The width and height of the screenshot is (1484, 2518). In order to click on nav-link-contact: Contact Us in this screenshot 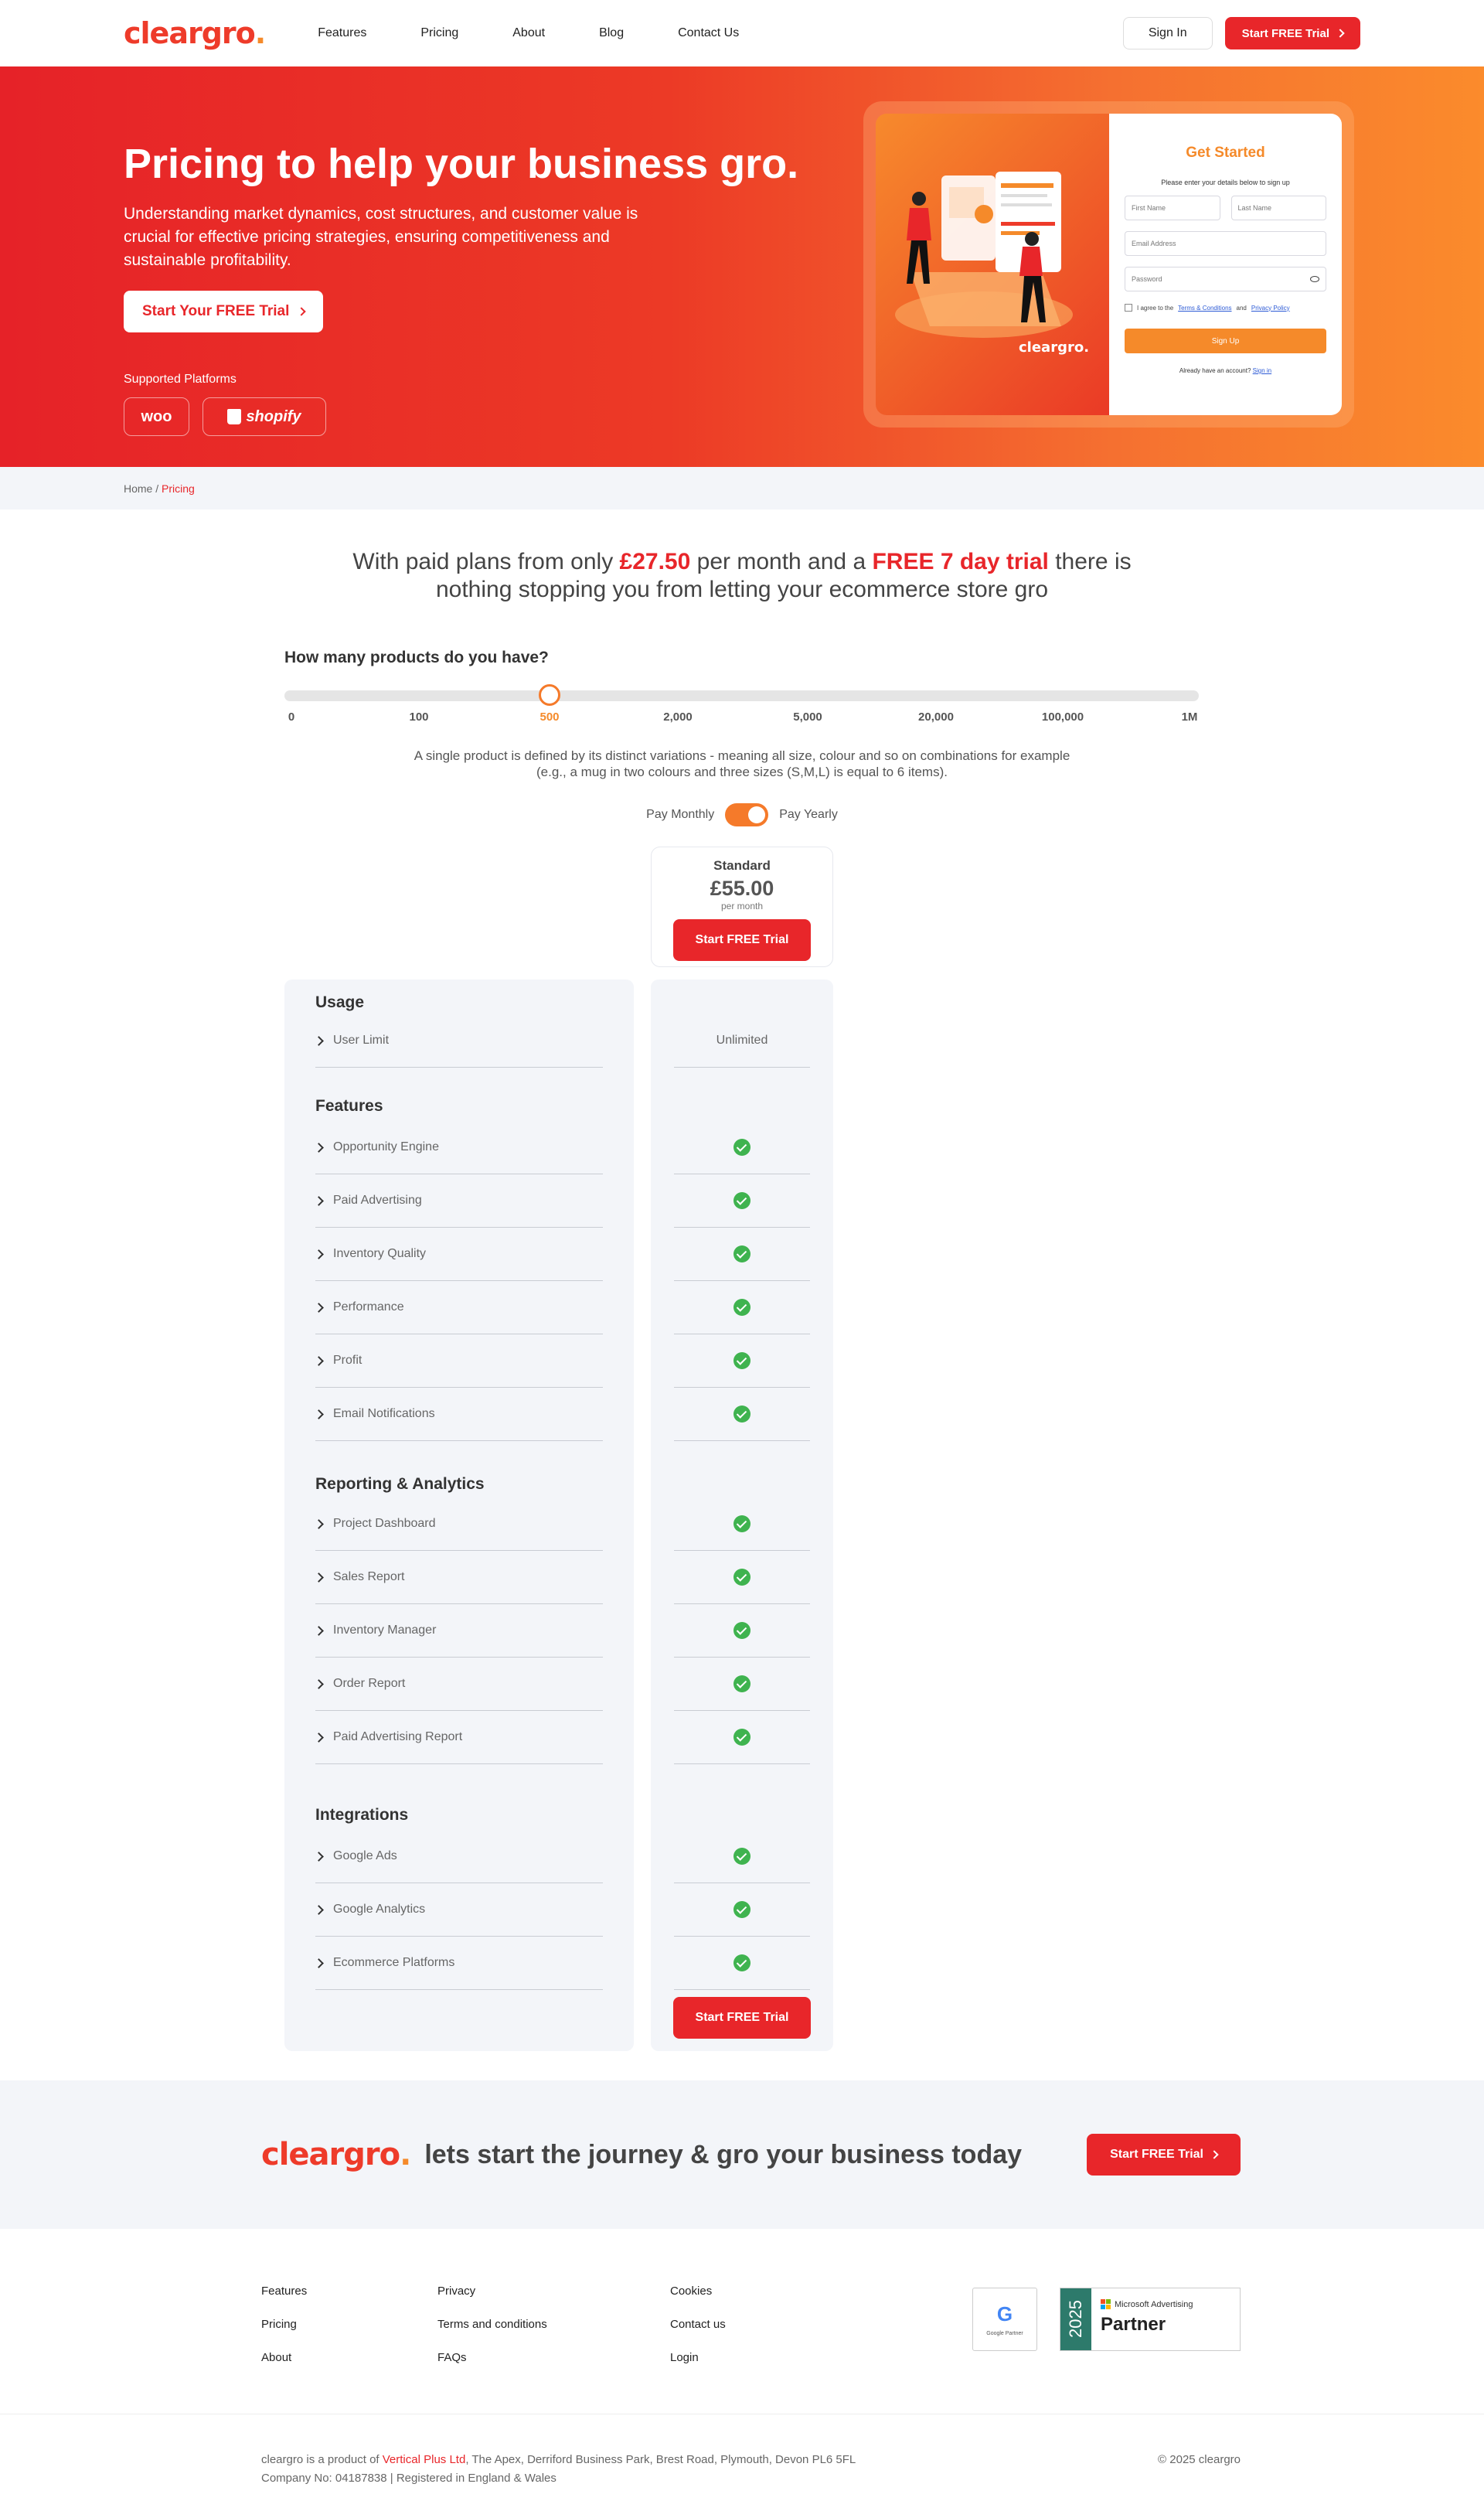, I will do `click(708, 33)`.